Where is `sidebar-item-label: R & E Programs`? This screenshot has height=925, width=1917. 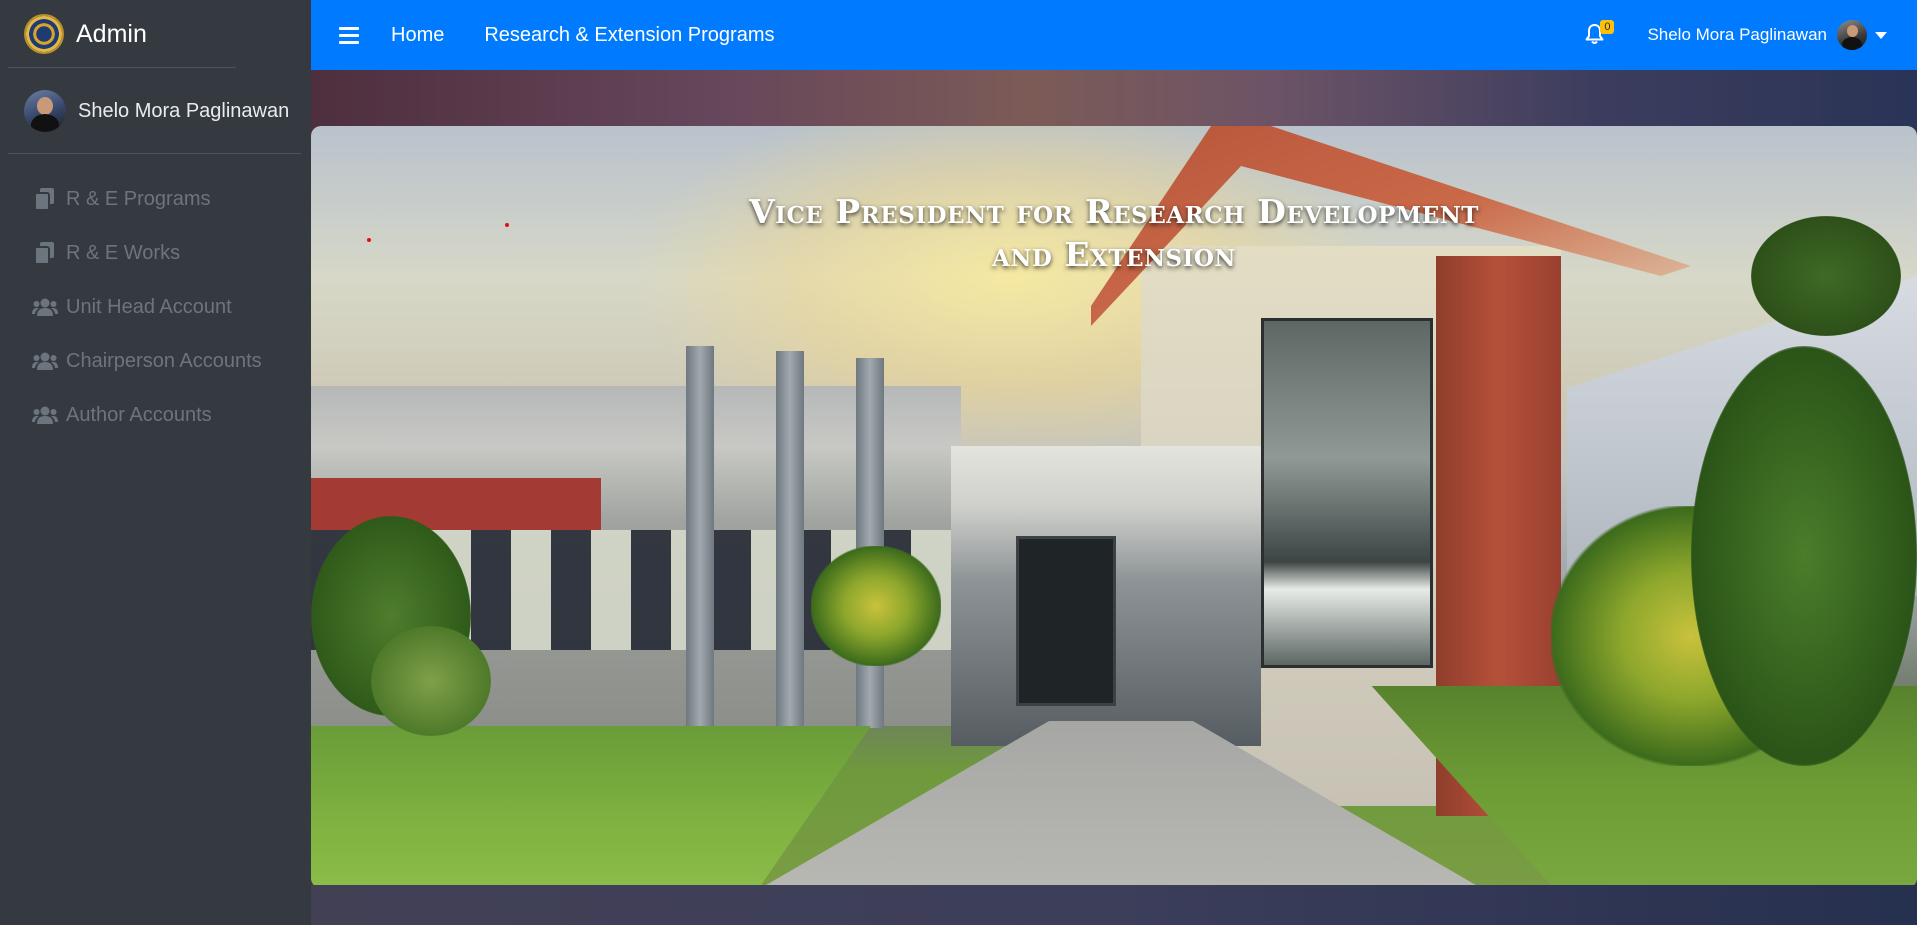 sidebar-item-label: R & E Programs is located at coordinates (138, 198).